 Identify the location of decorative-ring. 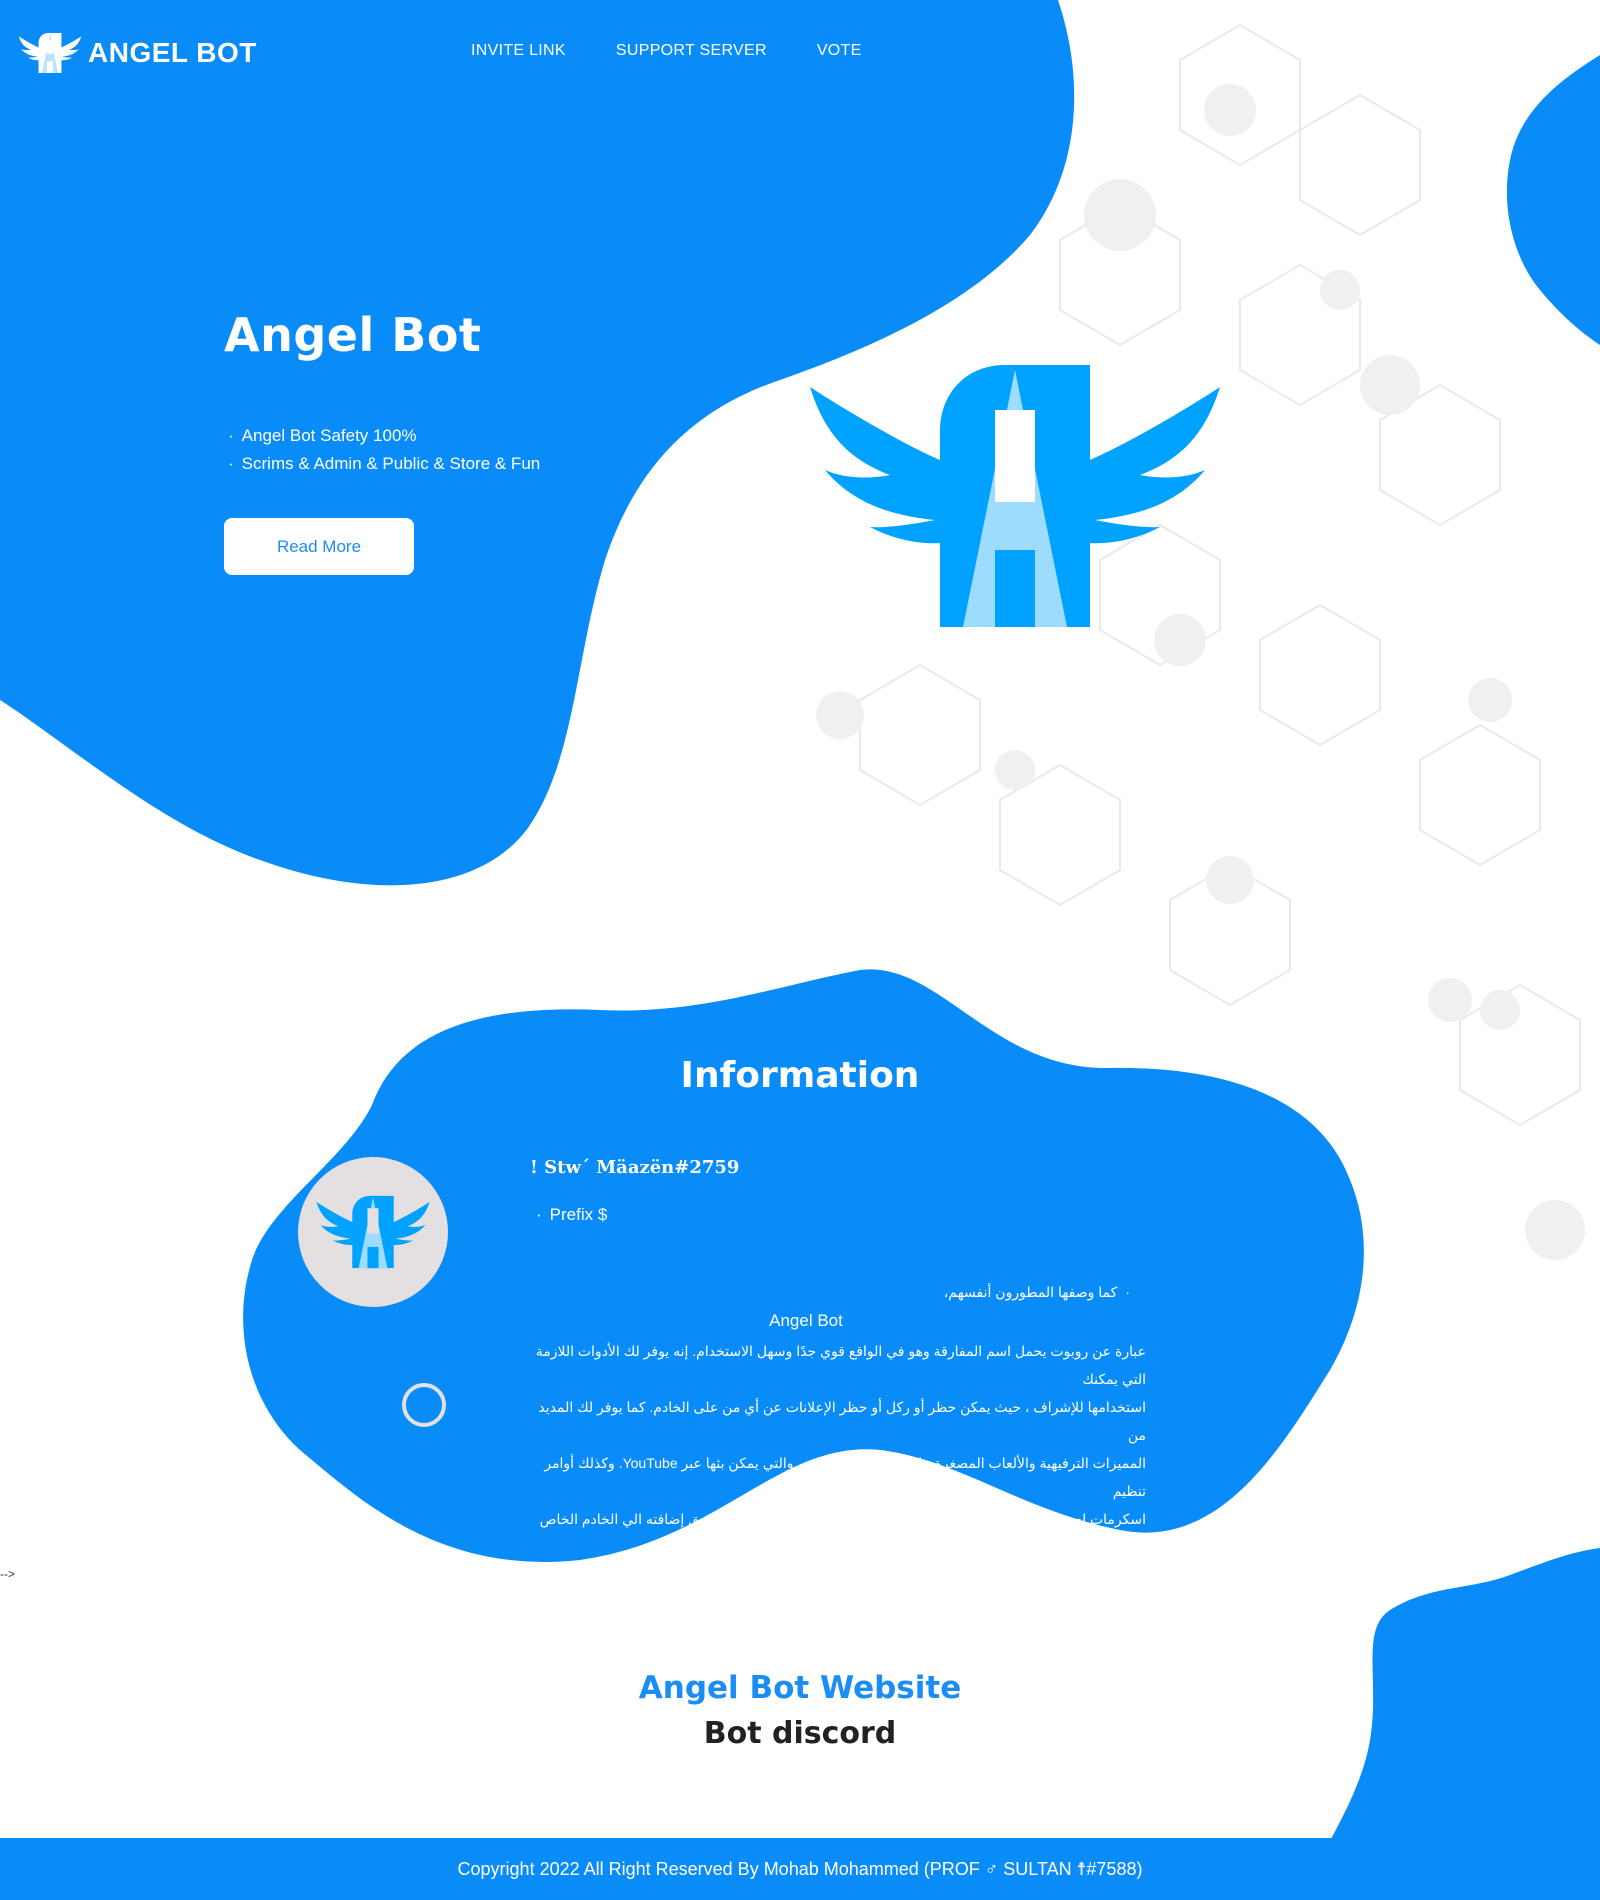
(424, 1405).